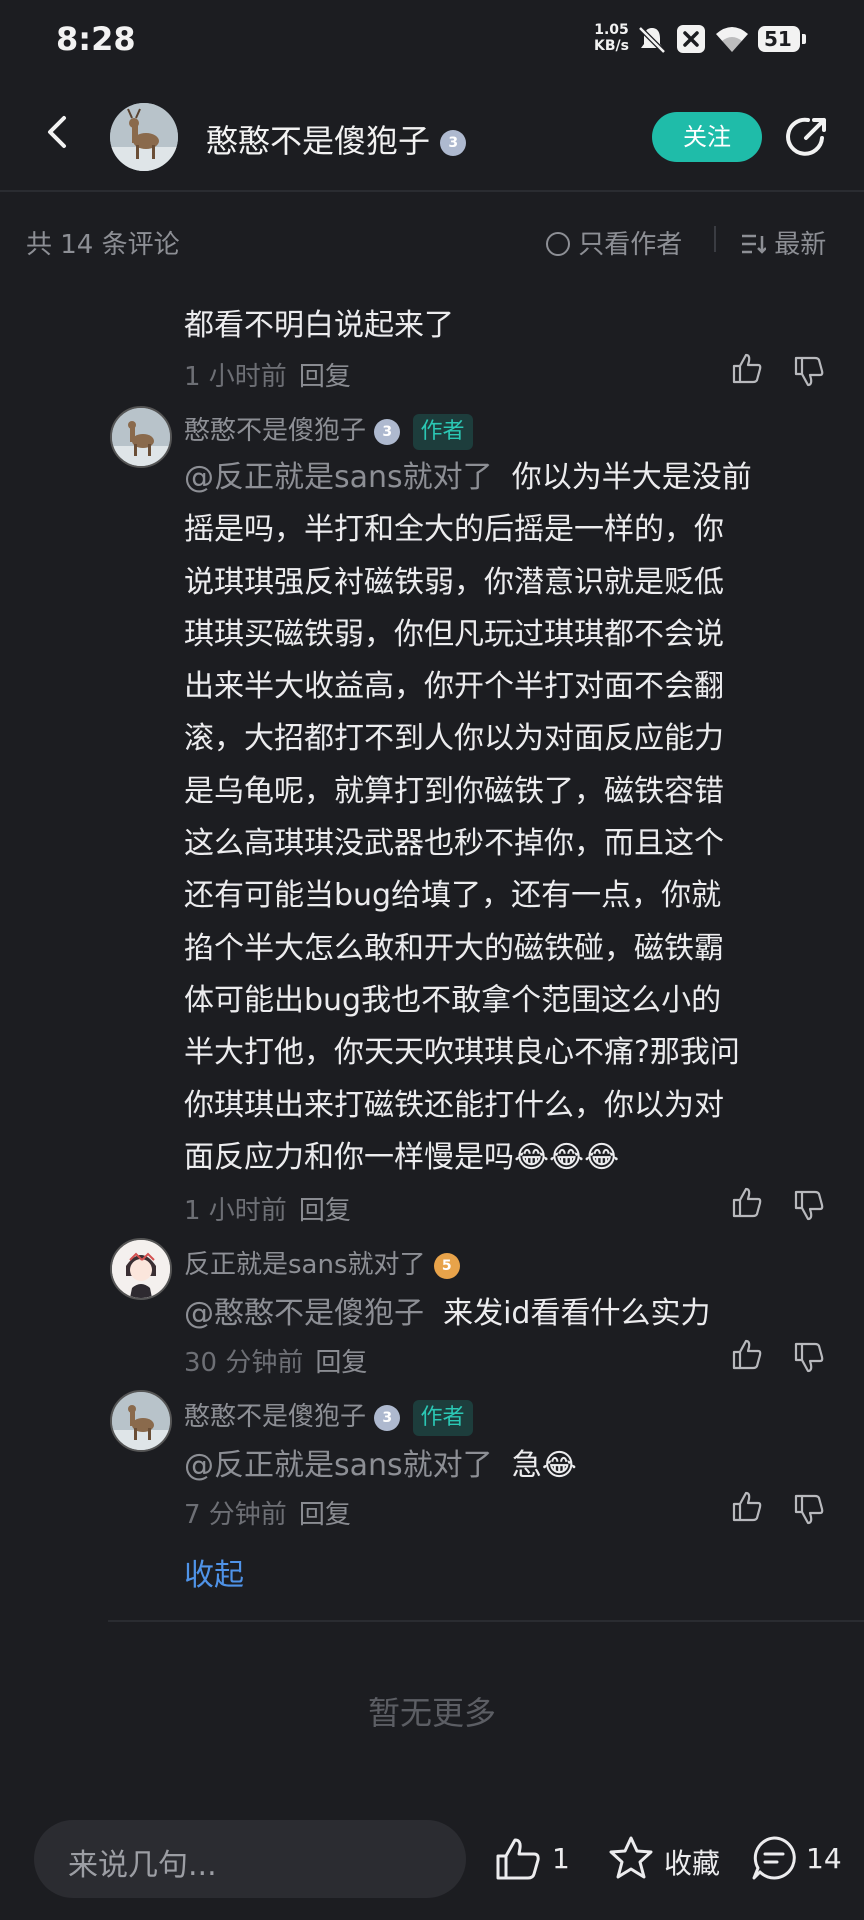 The width and height of the screenshot is (864, 1920). I want to click on header-avatar, so click(144, 137).